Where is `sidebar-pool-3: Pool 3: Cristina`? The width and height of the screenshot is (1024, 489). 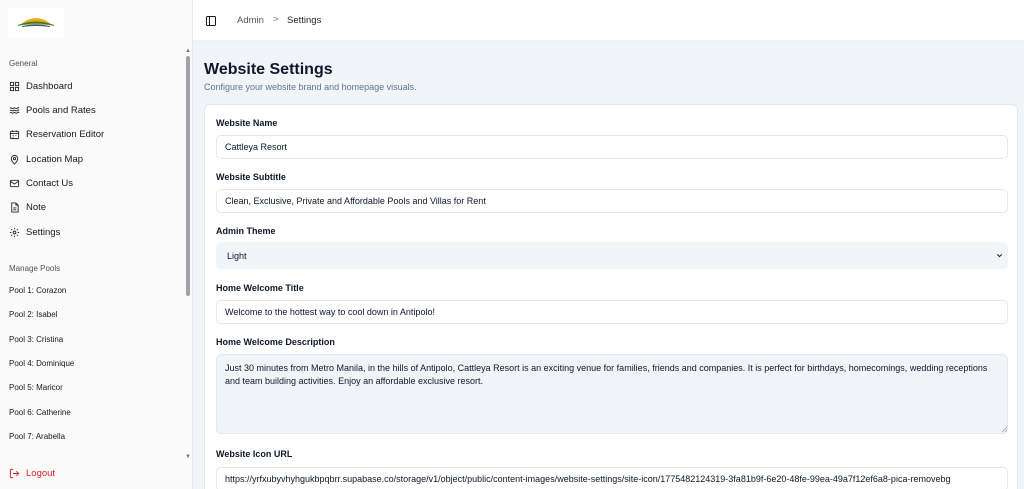 sidebar-pool-3: Pool 3: Cristina is located at coordinates (36, 339).